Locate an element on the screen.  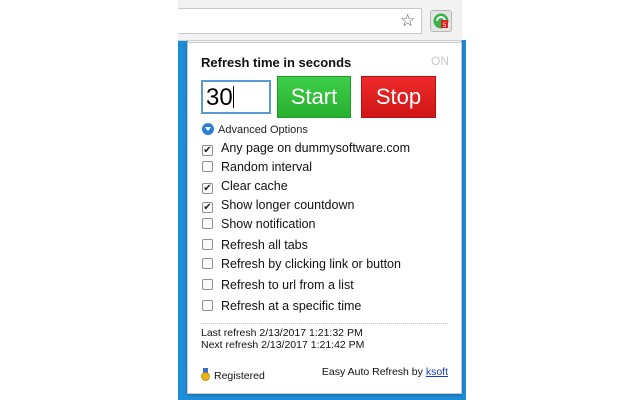
refresh-interval-input: 30 is located at coordinates (236, 97).